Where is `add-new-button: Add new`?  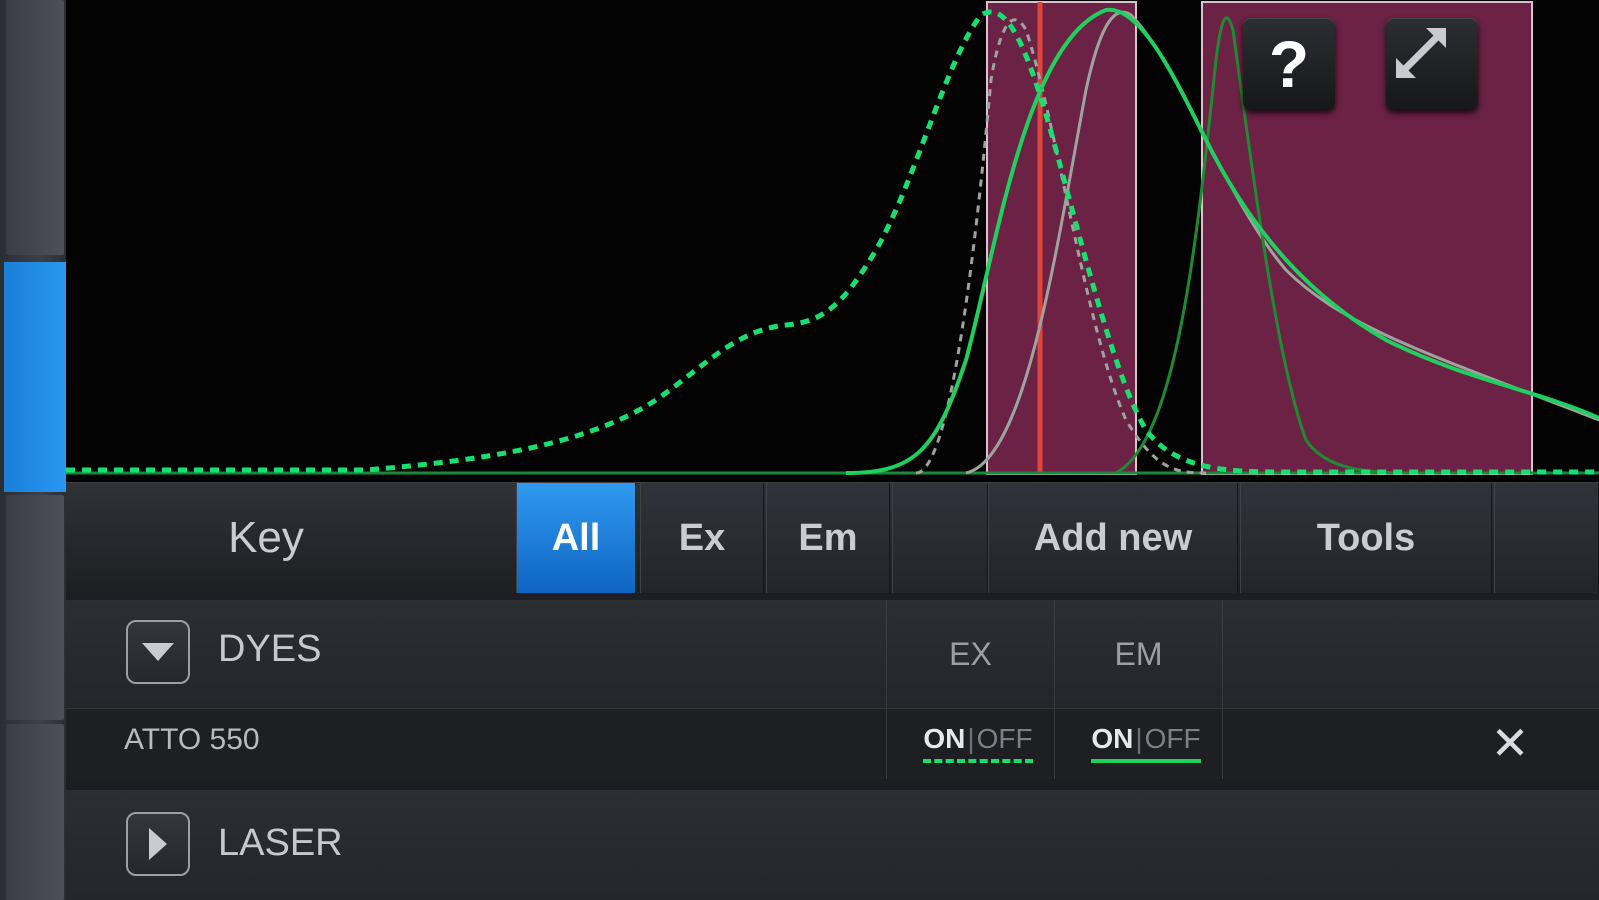 add-new-button: Add new is located at coordinates (1113, 538).